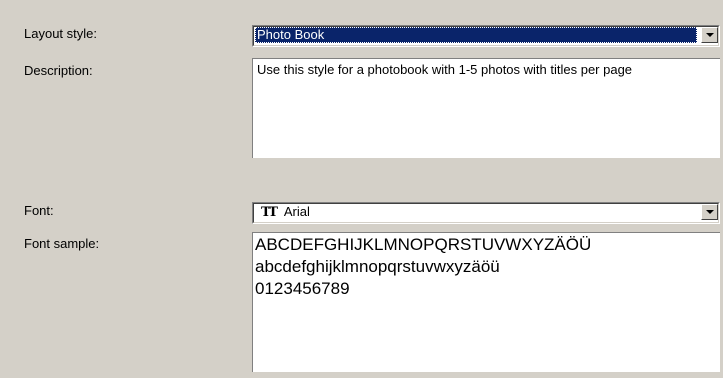  I want to click on font-sample-line-uppercase: ABCDEFGHIJKLMNOPQRSTUVWXYZÄÖÜ, so click(423, 244).